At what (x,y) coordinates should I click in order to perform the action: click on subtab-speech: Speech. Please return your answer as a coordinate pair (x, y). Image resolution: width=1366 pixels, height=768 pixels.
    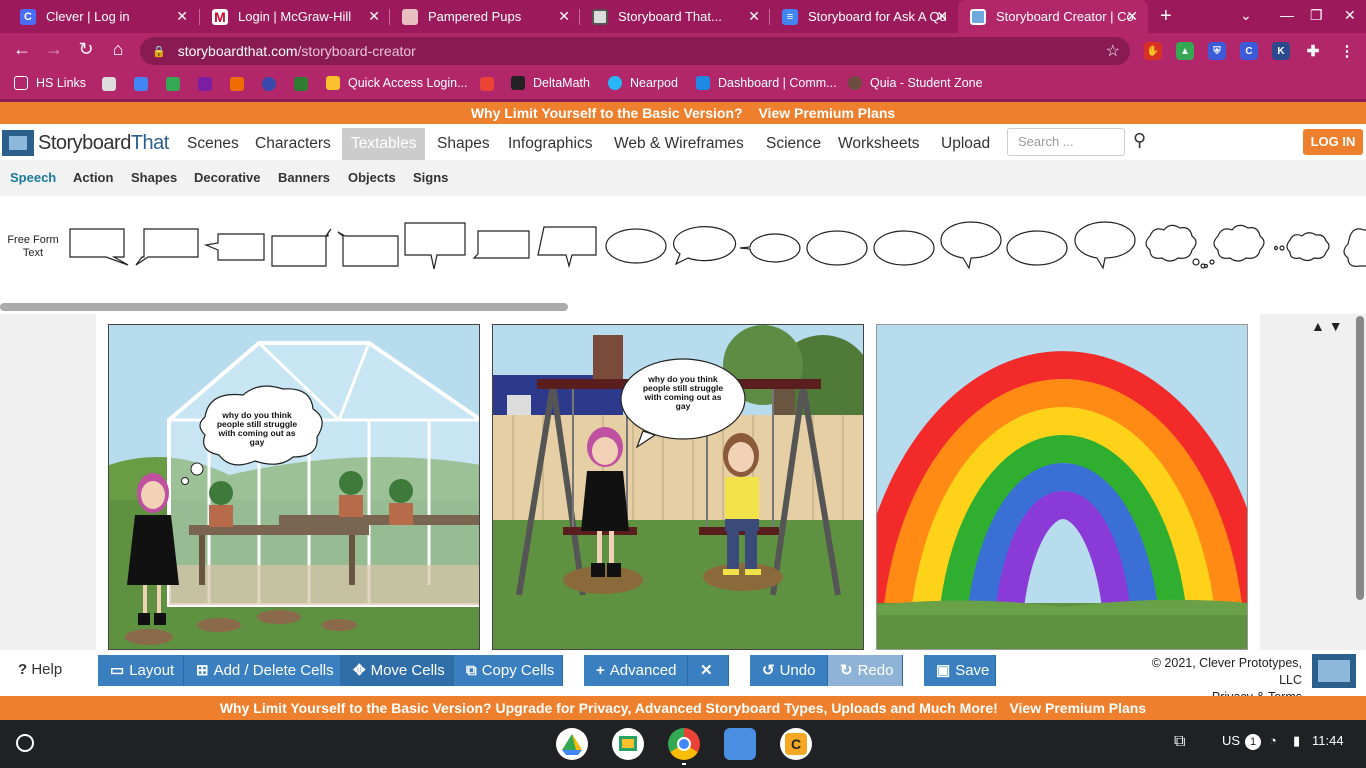
    Looking at the image, I should click on (33, 177).